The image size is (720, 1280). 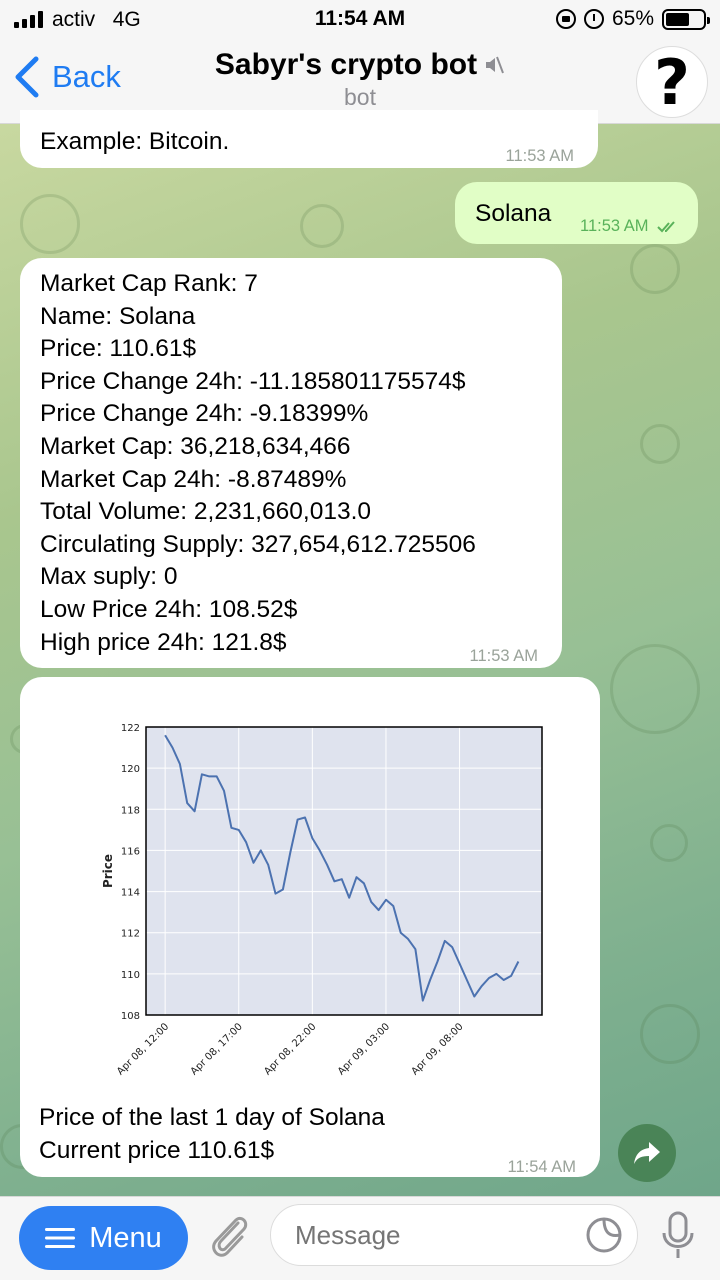 I want to click on attach-icon, so click(x=230, y=1236).